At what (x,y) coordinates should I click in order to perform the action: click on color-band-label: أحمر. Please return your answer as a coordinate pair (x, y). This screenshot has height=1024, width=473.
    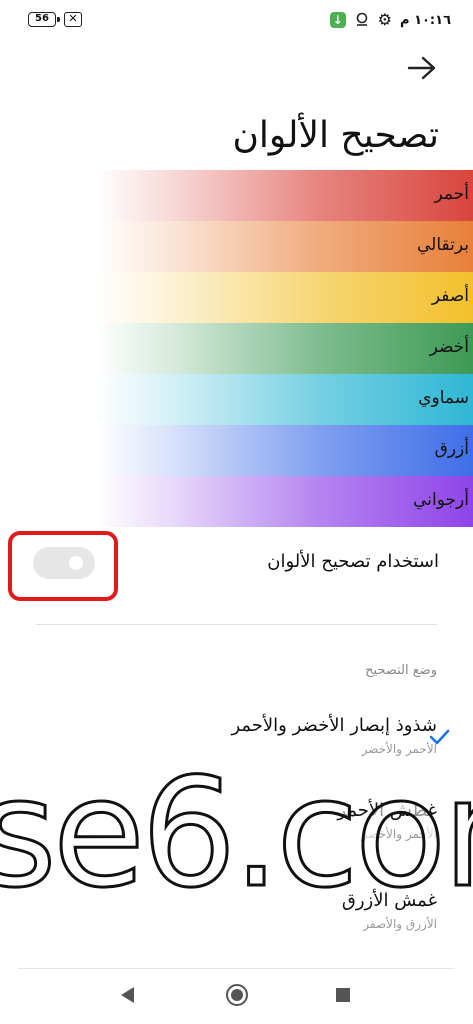
    Looking at the image, I should click on (451, 194).